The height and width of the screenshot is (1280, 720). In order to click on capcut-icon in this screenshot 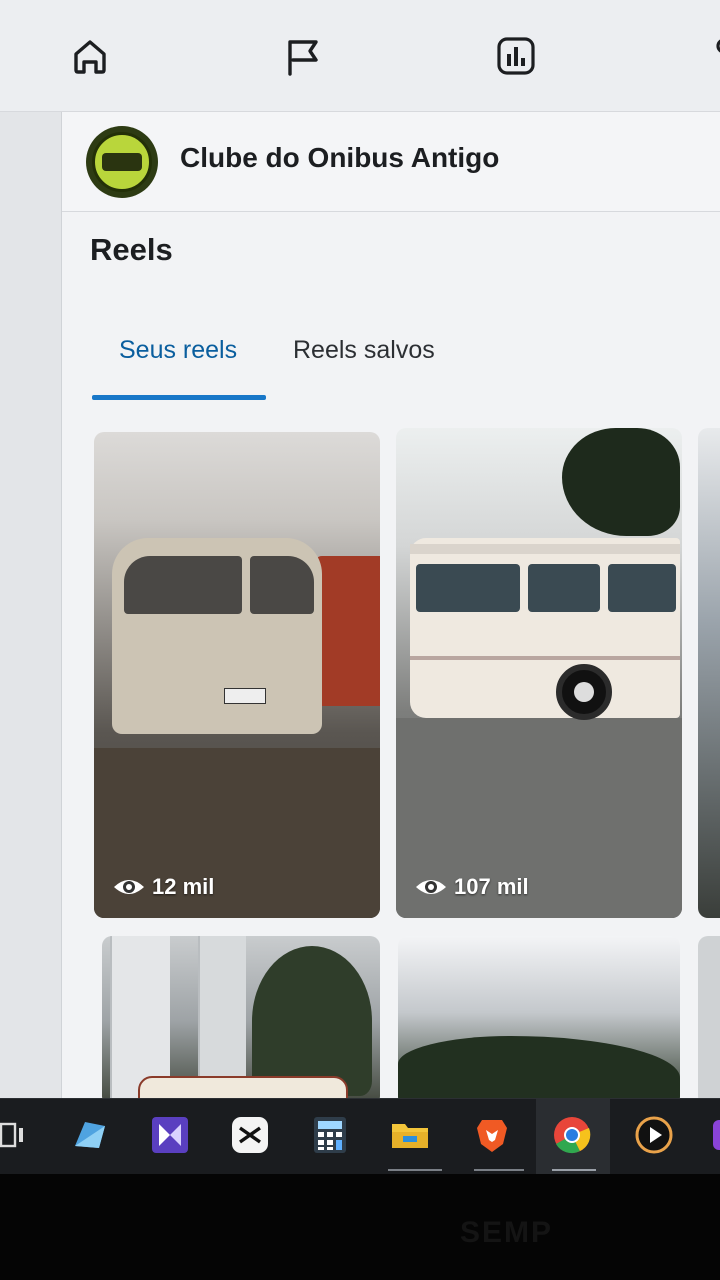, I will do `click(250, 1135)`.